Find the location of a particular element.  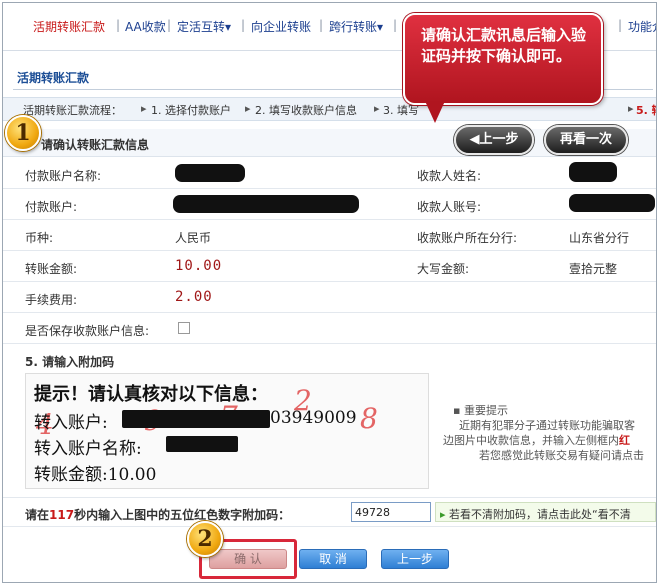

captcha-refresh-hint: ▸ 若看不清附加码，请点击此处“看不清 is located at coordinates (545, 512).